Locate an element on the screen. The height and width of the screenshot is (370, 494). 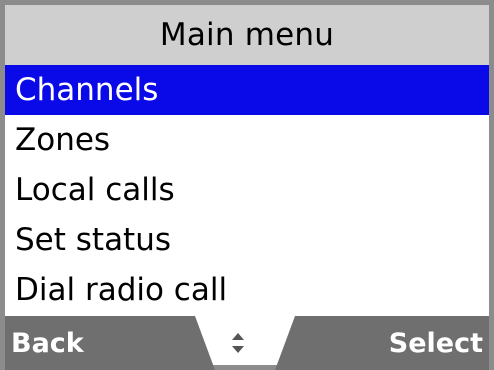
menu-item-dial-radio-call: Dial radio call is located at coordinates (247, 290).